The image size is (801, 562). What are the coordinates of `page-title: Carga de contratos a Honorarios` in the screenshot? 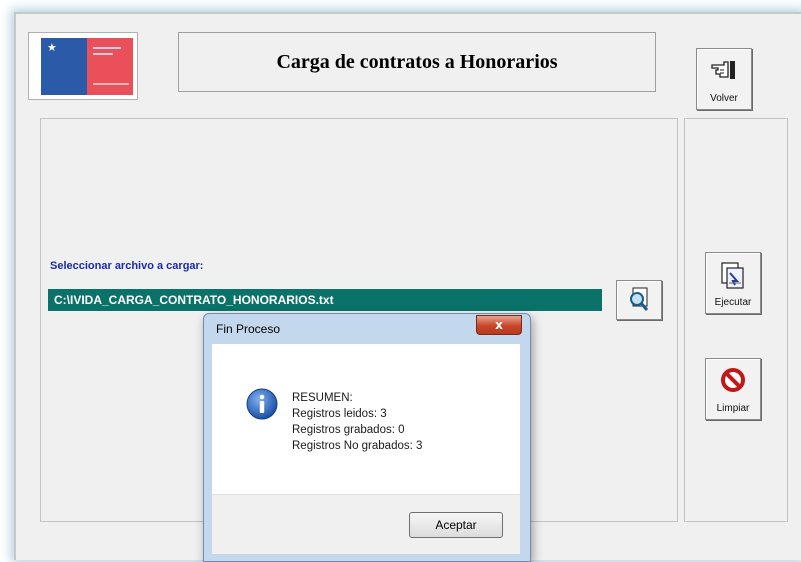 It's located at (417, 61).